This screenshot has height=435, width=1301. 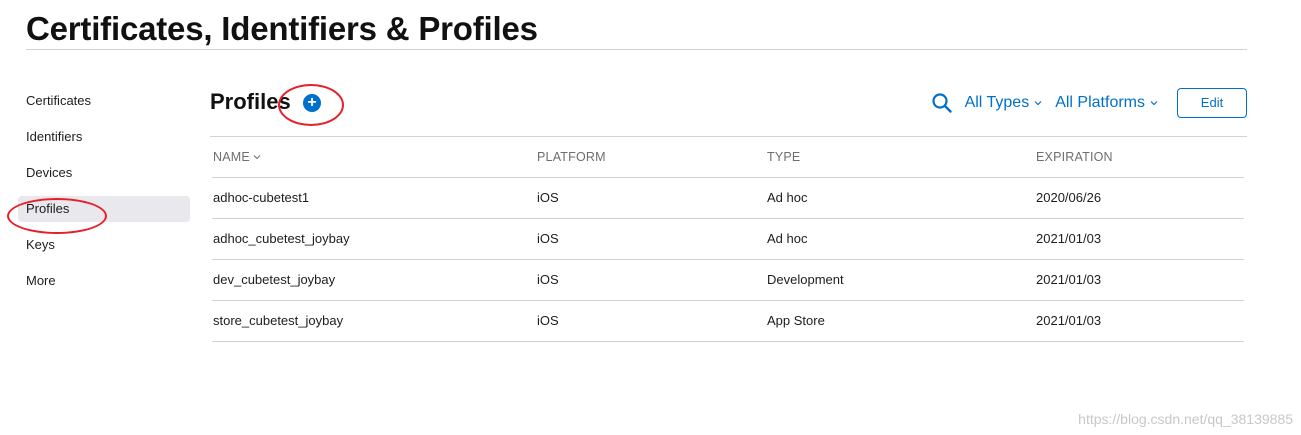 I want to click on page-title: Certificates, Identifiers & Profiles, so click(x=282, y=28).